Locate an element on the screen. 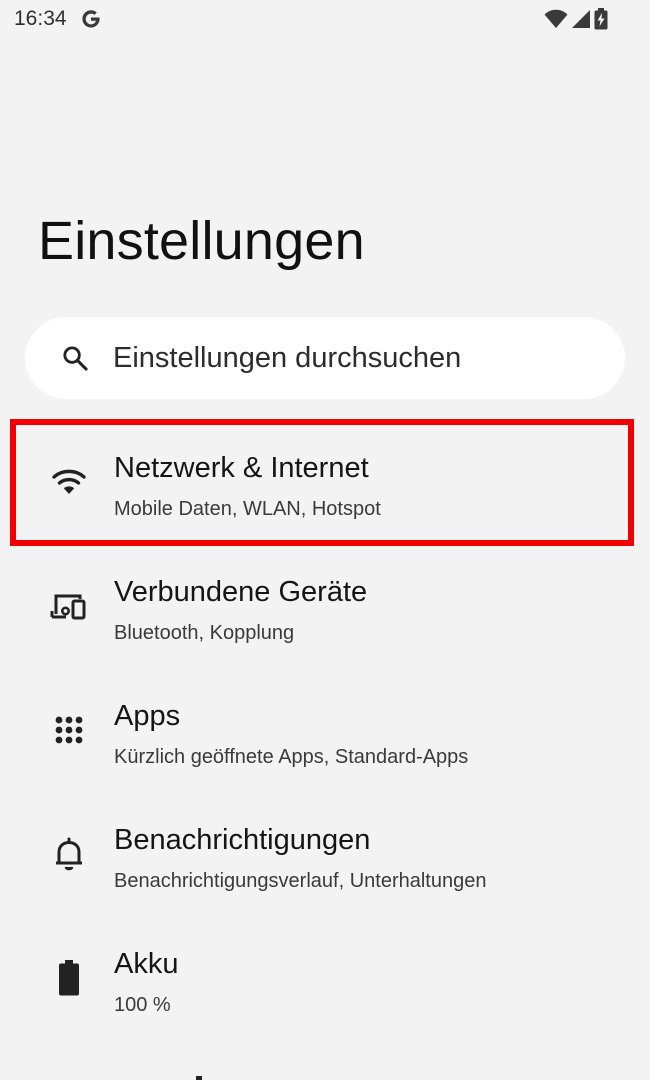 This screenshot has width=650, height=1080. settings-item-subtitle: Kürzlich geöffnete Apps, Standard-Apps is located at coordinates (291, 757).